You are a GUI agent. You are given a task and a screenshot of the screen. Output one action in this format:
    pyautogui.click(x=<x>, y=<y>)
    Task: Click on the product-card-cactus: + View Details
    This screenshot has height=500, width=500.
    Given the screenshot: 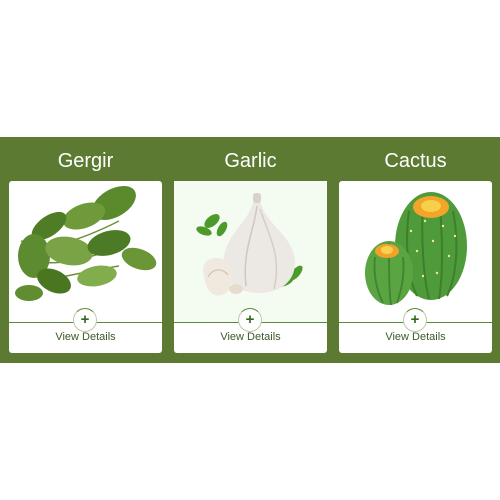 What is the action you would take?
    pyautogui.click(x=415, y=267)
    